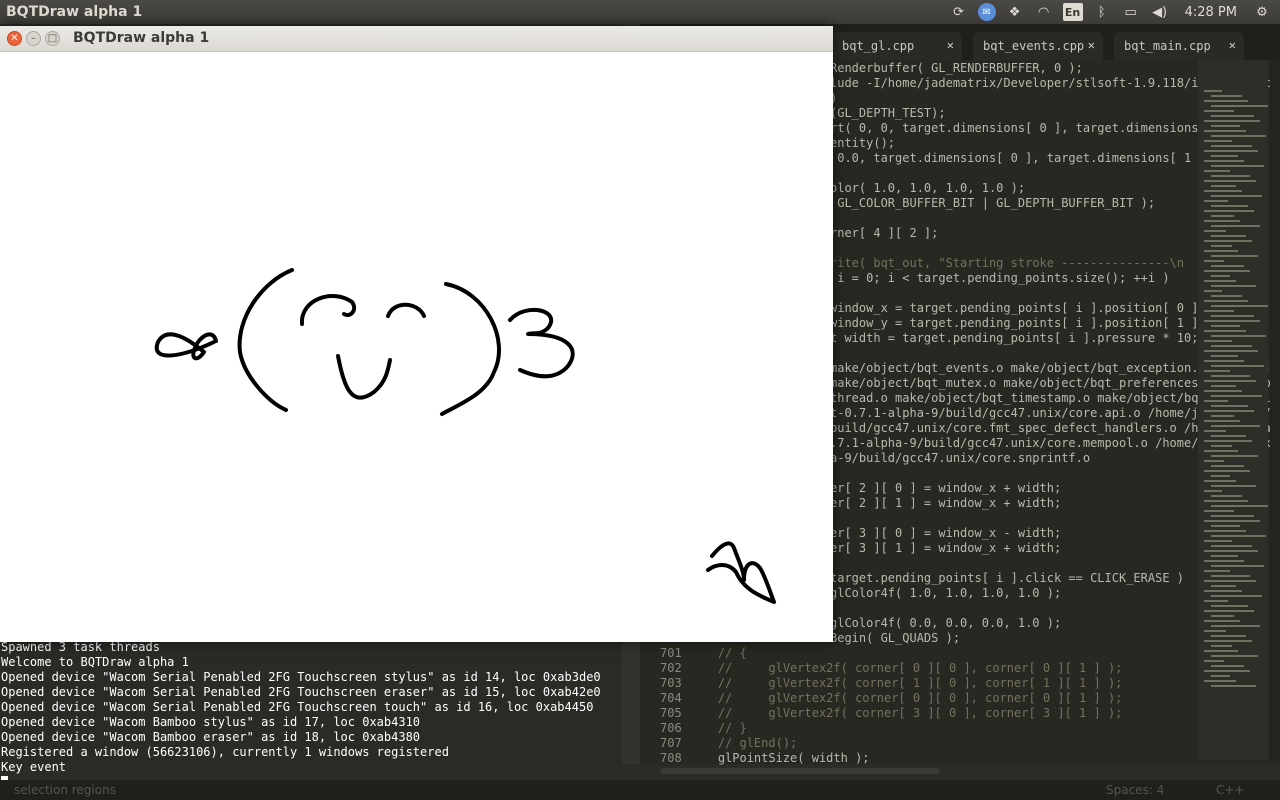 This screenshot has width=1280, height=800. What do you see at coordinates (1135, 790) in the screenshot?
I see `indentation-setting: Spaces: 4` at bounding box center [1135, 790].